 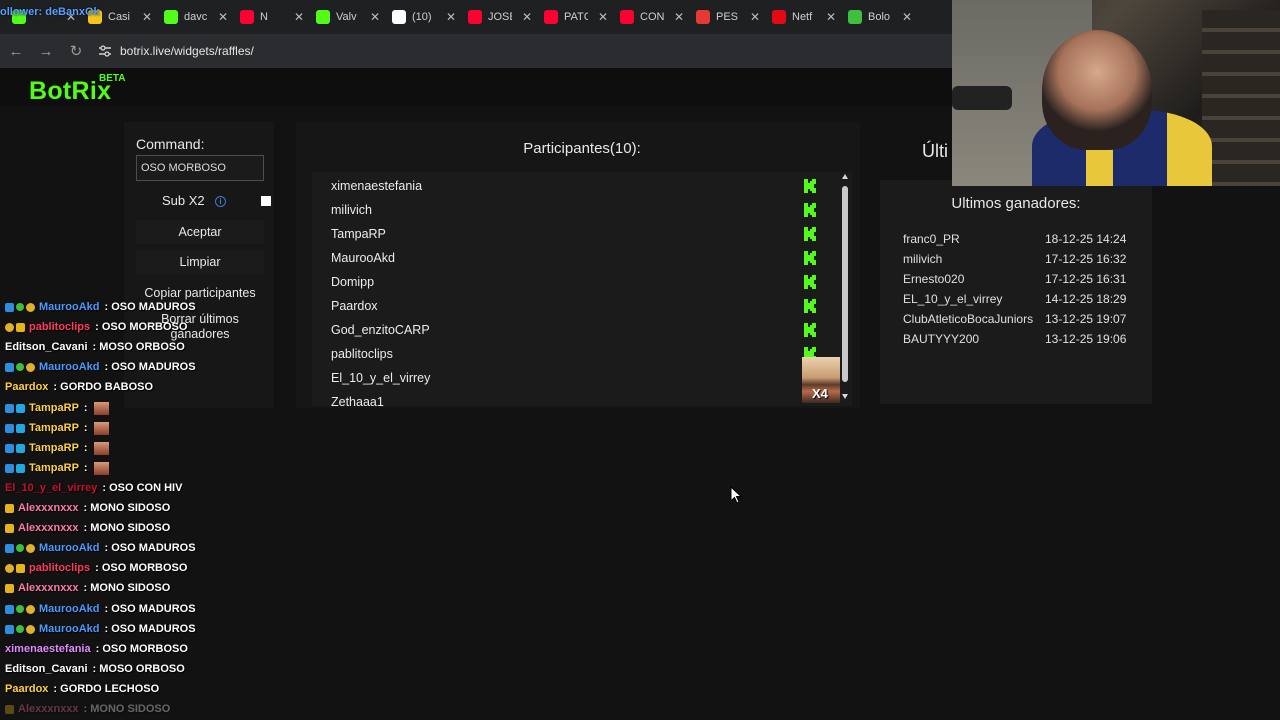 I want to click on chat-message: ximenaestefania : OSO MORBOSO, so click(x=96, y=649).